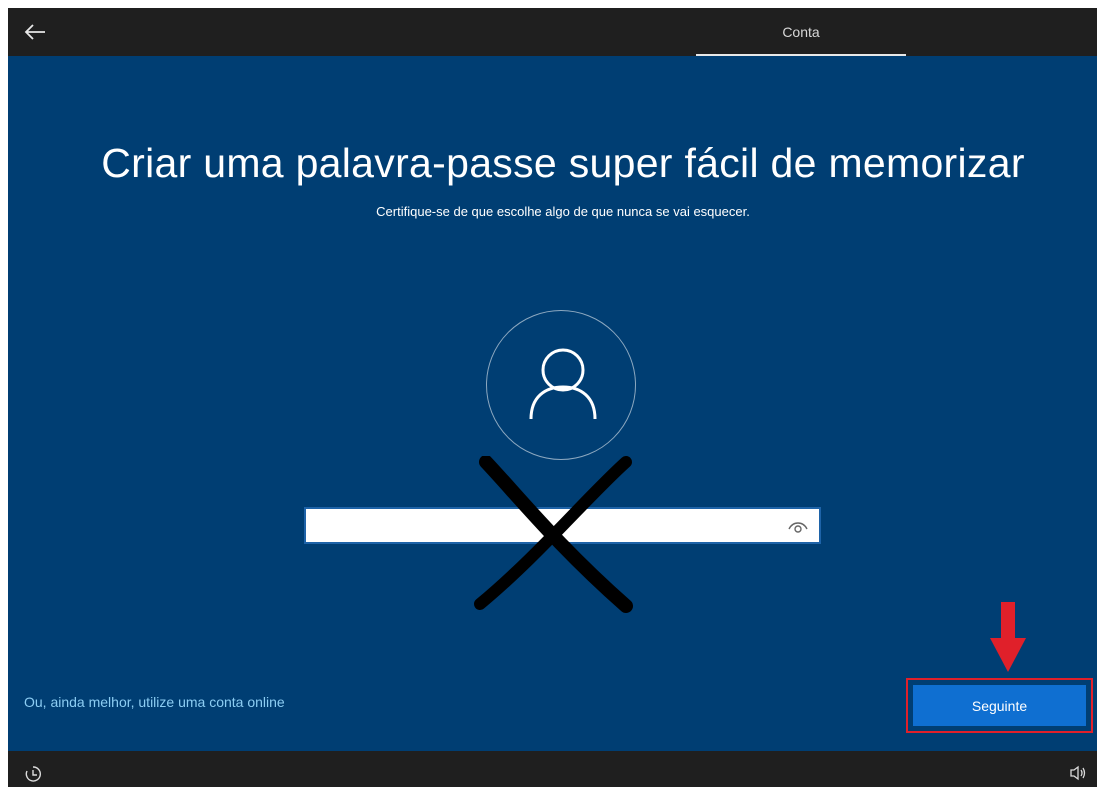 Image resolution: width=1105 pixels, height=787 pixels. I want to click on down-arrow-annotation, so click(1008, 637).